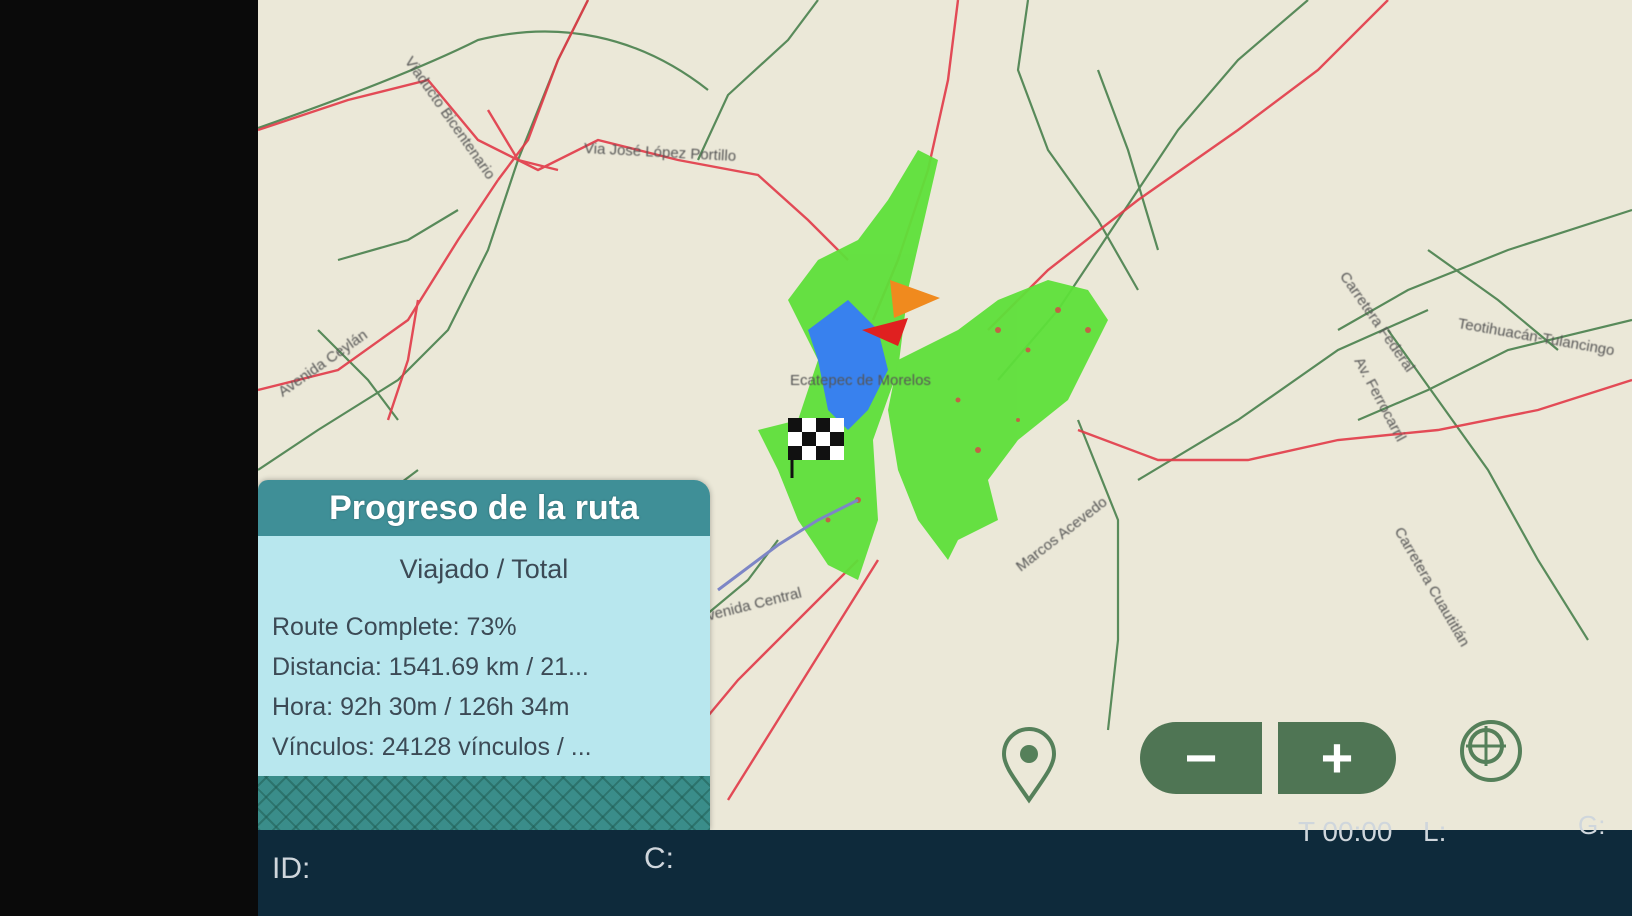 The width and height of the screenshot is (1632, 916). Describe the element at coordinates (1486, 746) in the screenshot. I see `crosshair-icon` at that location.